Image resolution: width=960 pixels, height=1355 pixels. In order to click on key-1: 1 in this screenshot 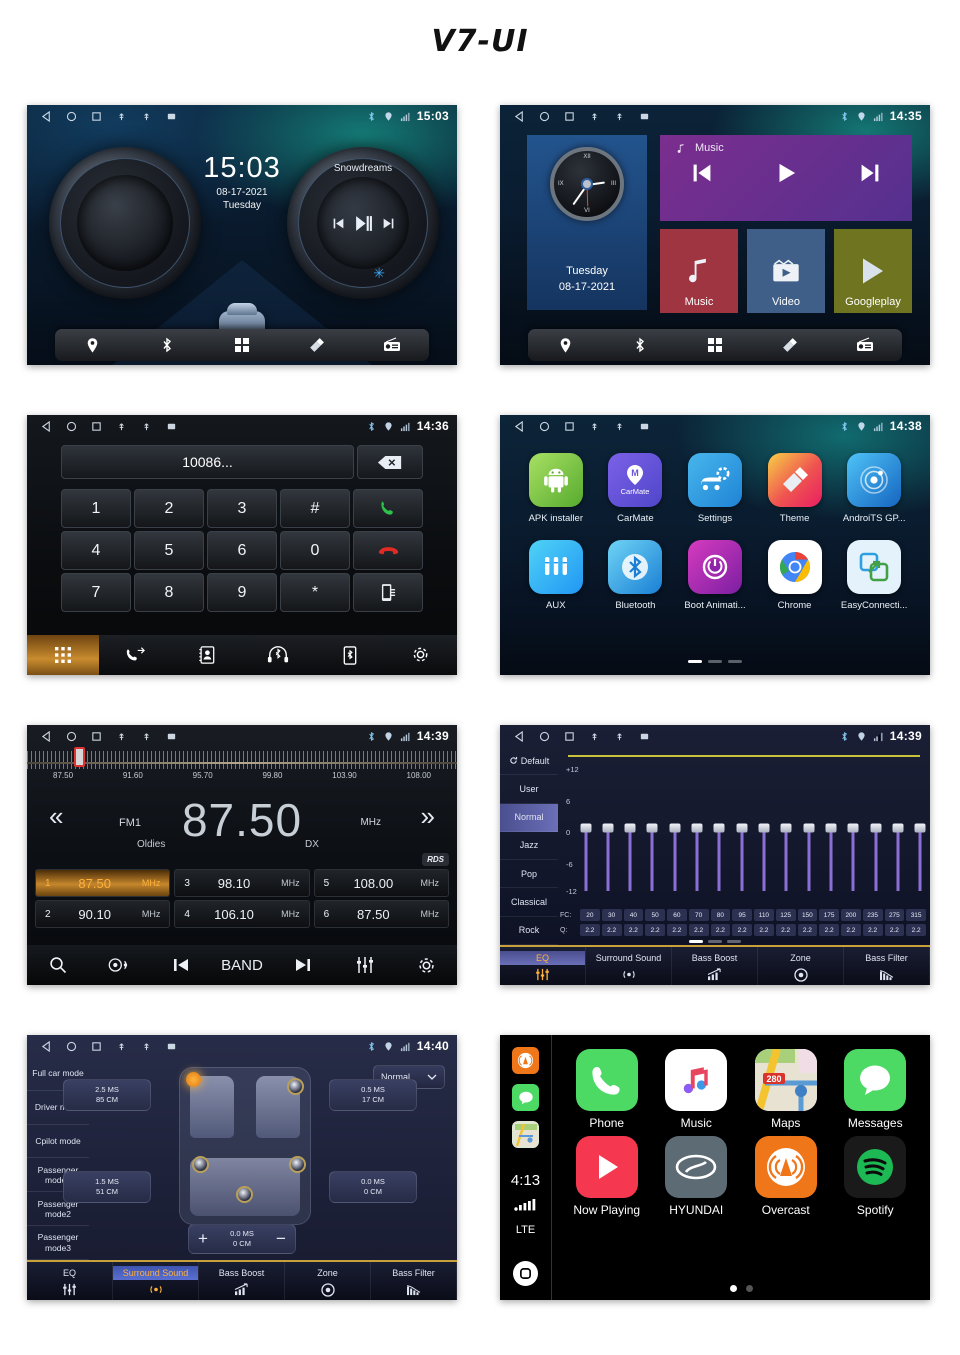, I will do `click(96, 508)`.